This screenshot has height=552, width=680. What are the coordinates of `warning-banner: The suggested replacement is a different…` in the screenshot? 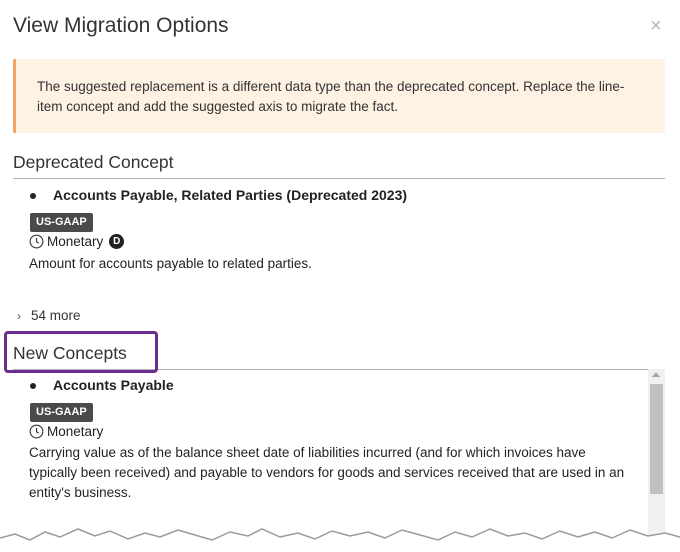 It's located at (339, 96).